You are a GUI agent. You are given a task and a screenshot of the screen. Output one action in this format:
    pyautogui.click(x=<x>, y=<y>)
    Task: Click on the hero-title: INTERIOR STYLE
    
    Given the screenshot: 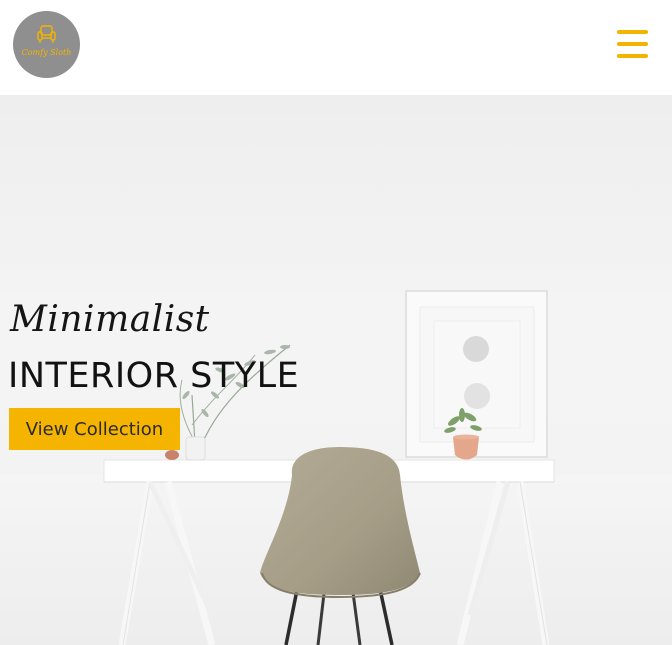 What is the action you would take?
    pyautogui.click(x=154, y=376)
    